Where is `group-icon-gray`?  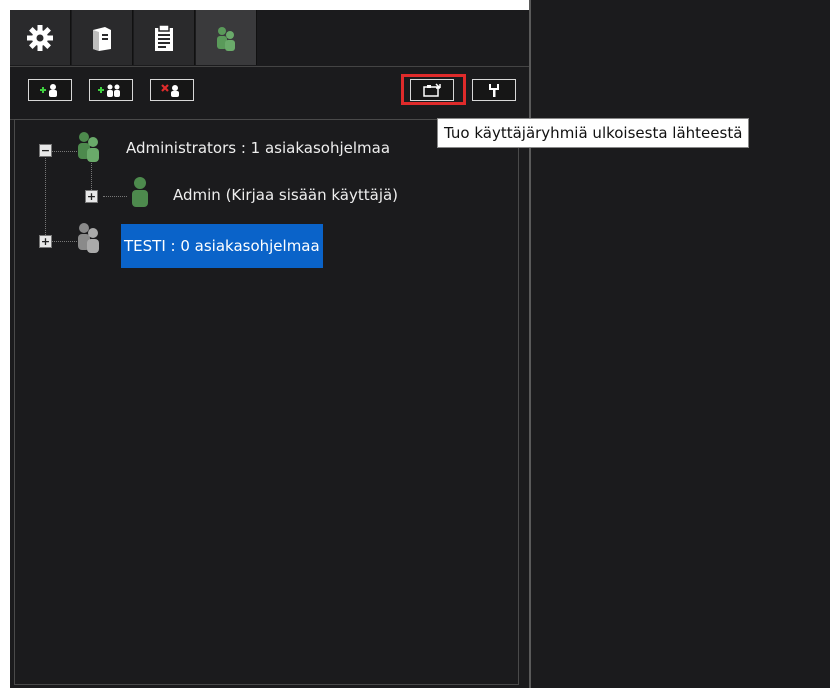 group-icon-gray is located at coordinates (88, 238).